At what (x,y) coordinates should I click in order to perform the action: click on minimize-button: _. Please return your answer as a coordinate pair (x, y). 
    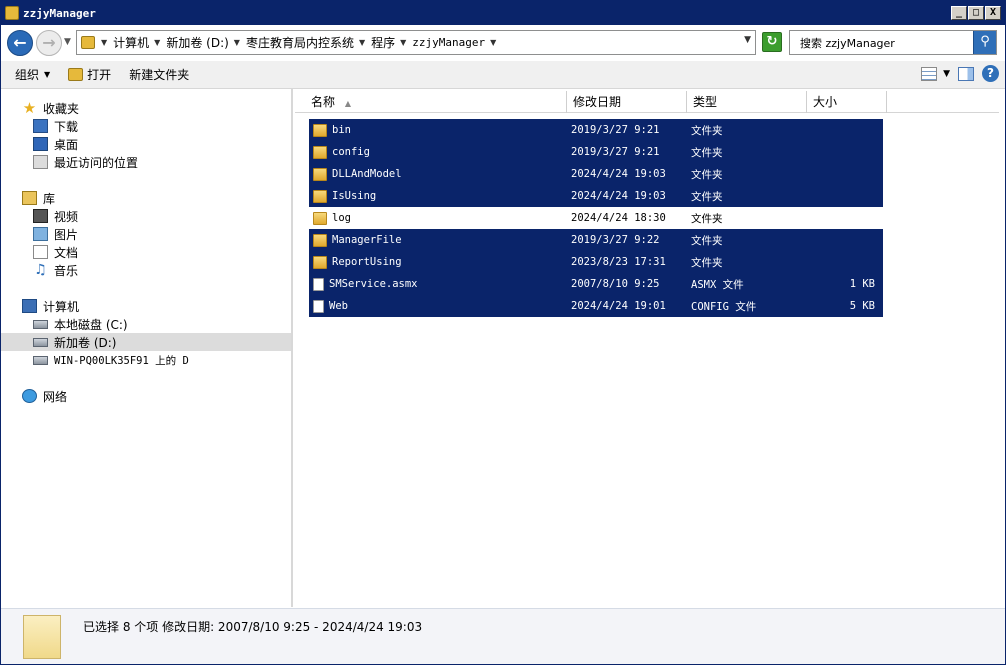
    Looking at the image, I should click on (959, 13).